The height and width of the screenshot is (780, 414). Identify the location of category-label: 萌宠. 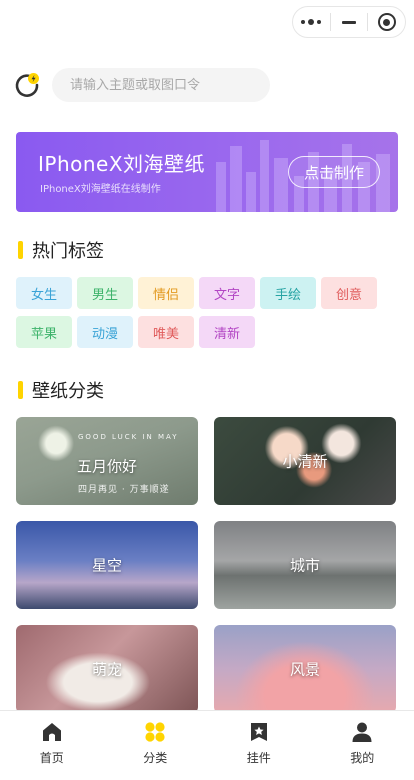
(106, 669).